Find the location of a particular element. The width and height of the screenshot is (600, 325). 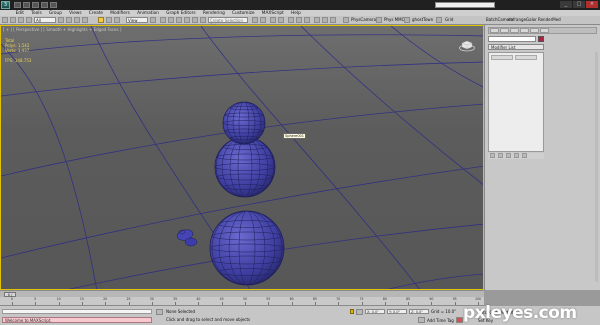

snaps-toggle-icon is located at coordinates (171, 20).